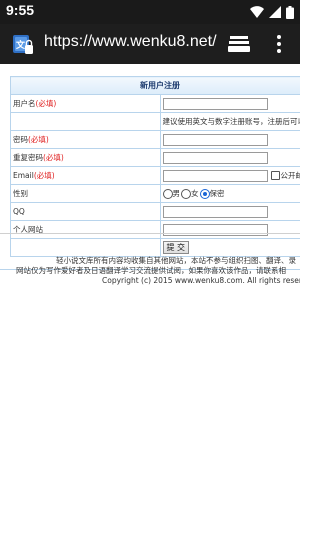  What do you see at coordinates (195, 193) in the screenshot?
I see `gender-option-female: 女` at bounding box center [195, 193].